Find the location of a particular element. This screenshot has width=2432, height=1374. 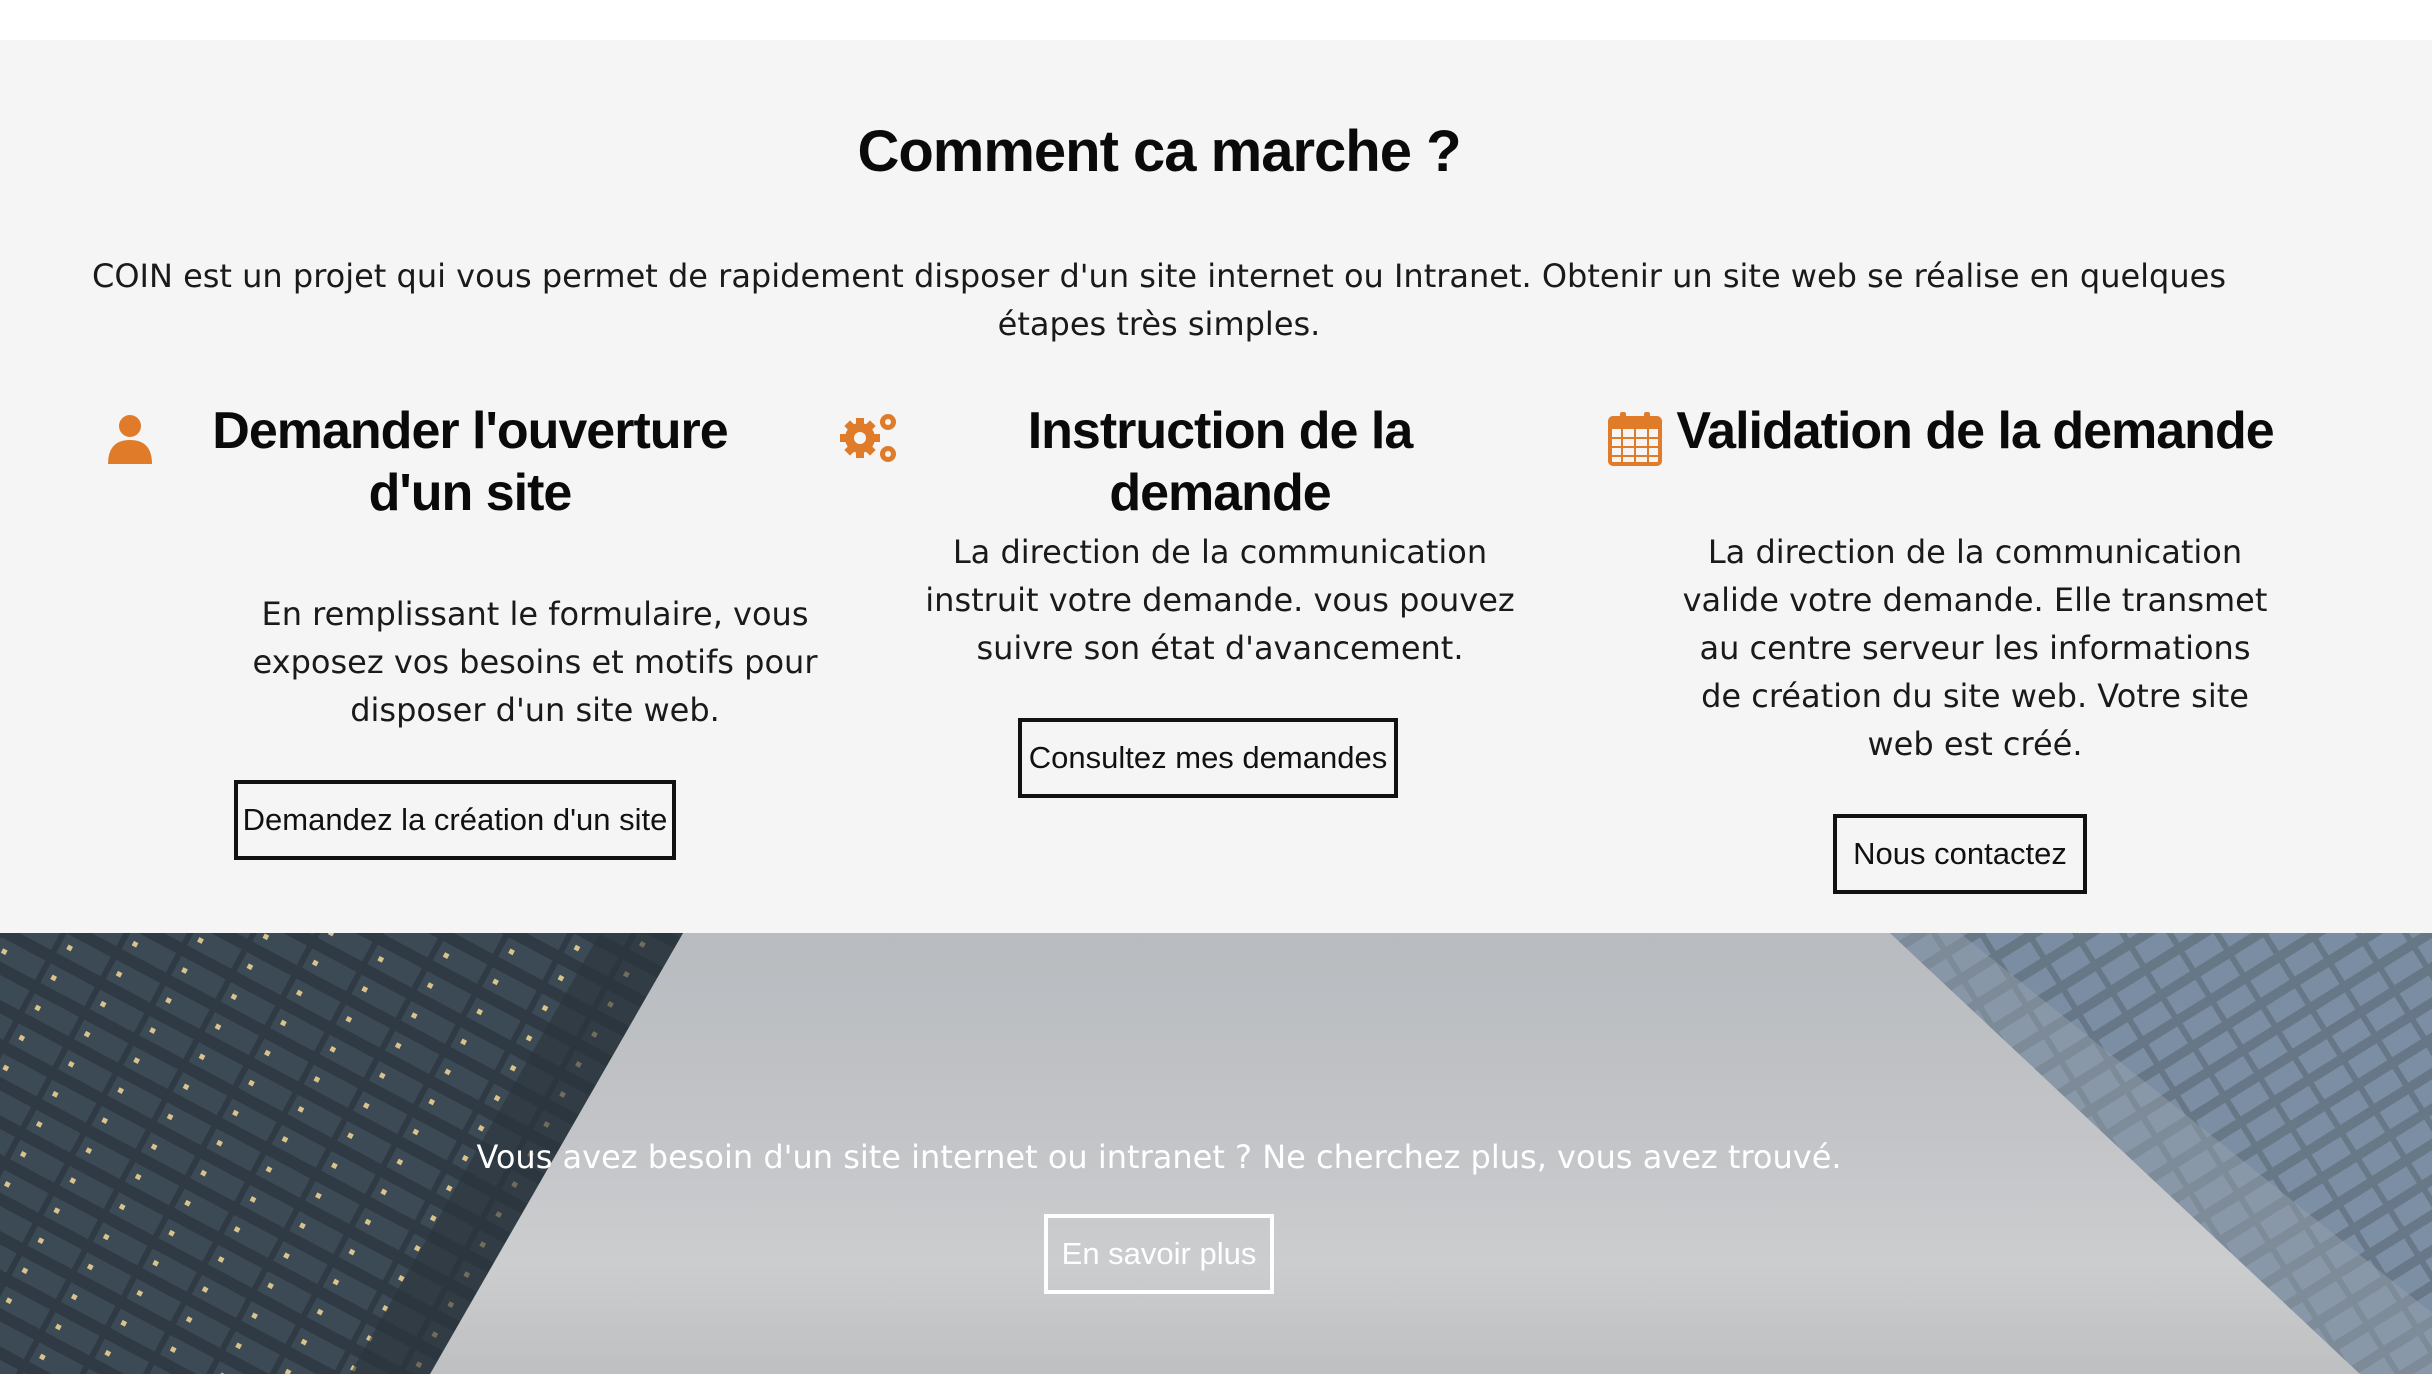

step-title: Demander l'ouverture d'un site is located at coordinates (470, 462).